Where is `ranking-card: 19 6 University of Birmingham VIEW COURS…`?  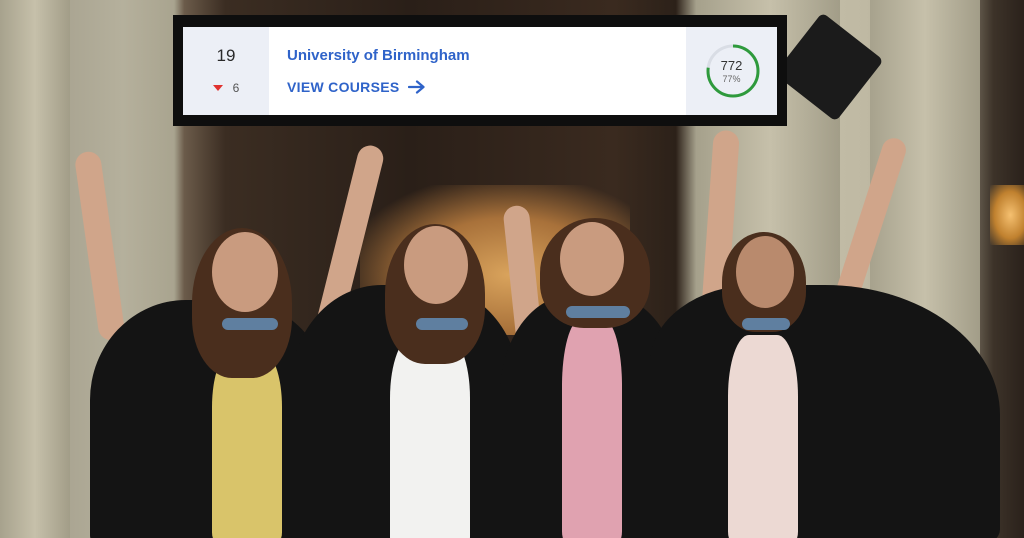 ranking-card: 19 6 University of Birmingham VIEW COURS… is located at coordinates (480, 71).